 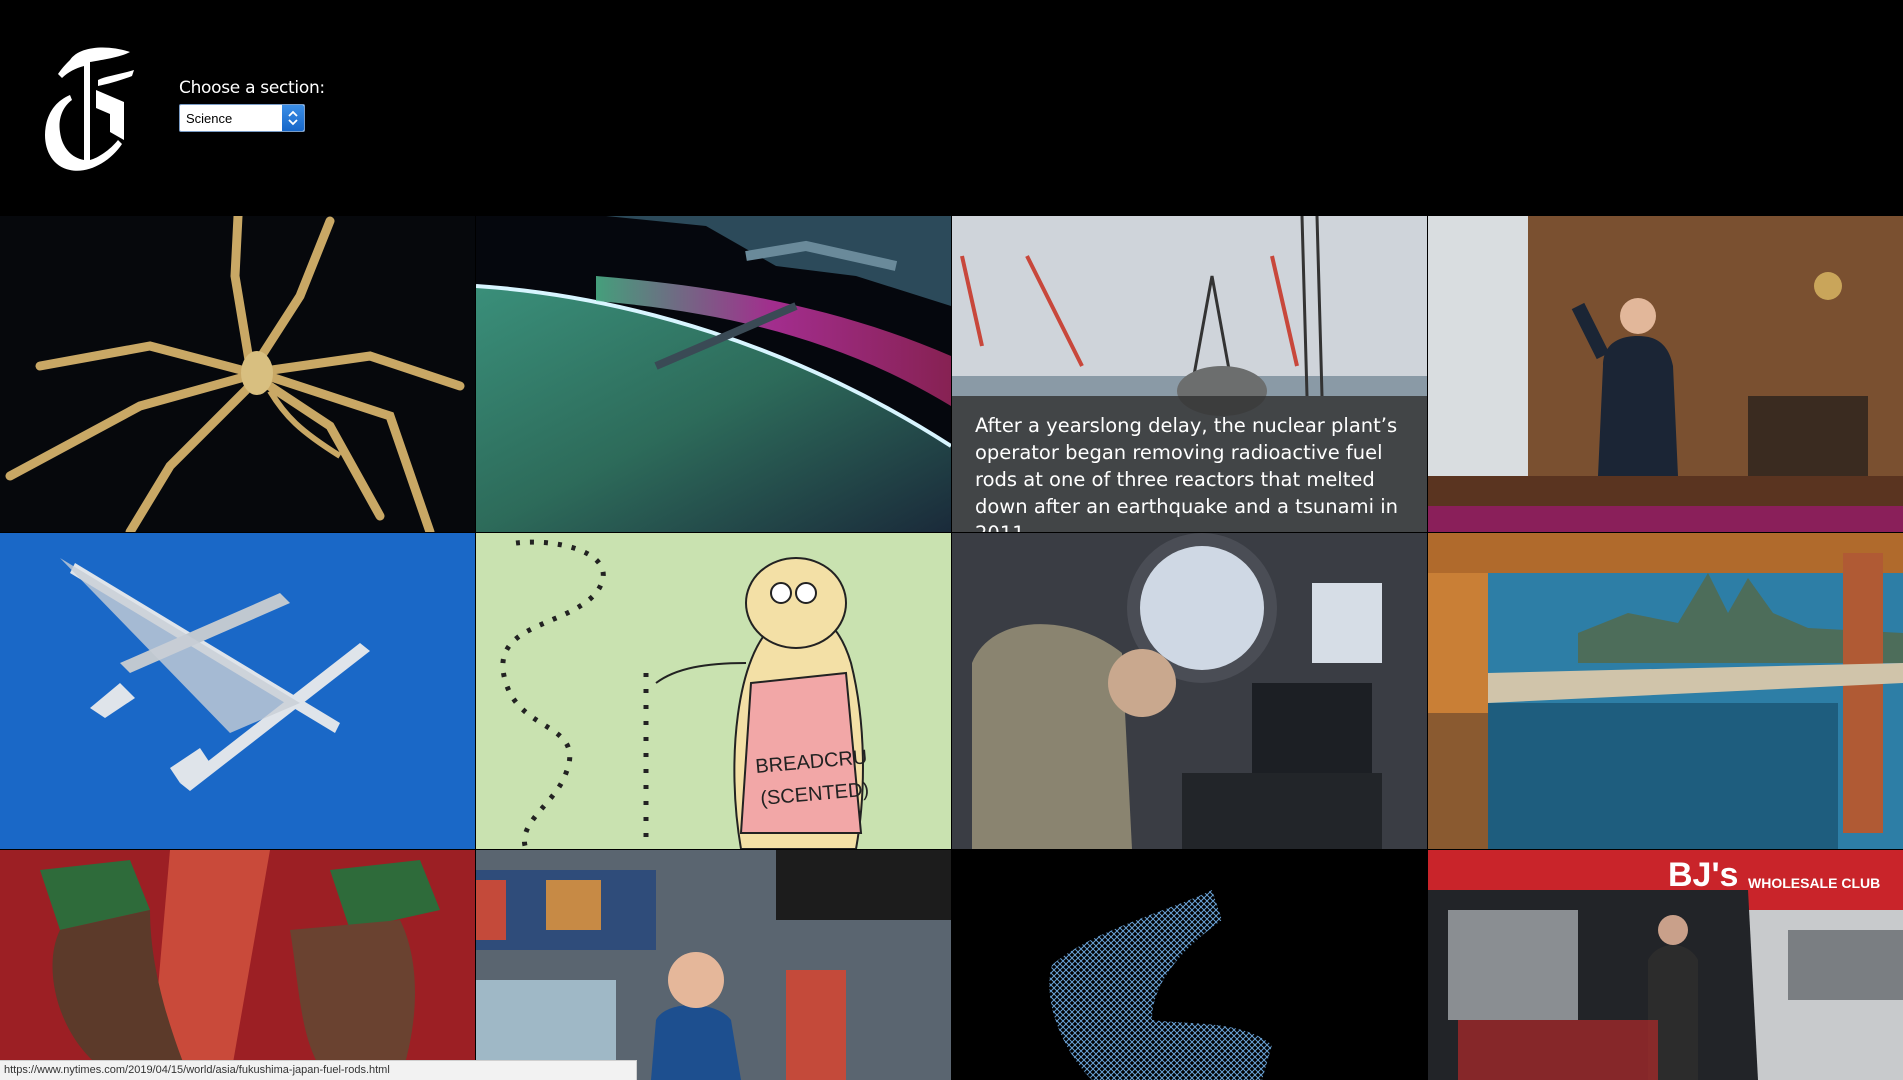 I want to click on warehouse-store-image, so click(x=713, y=965).